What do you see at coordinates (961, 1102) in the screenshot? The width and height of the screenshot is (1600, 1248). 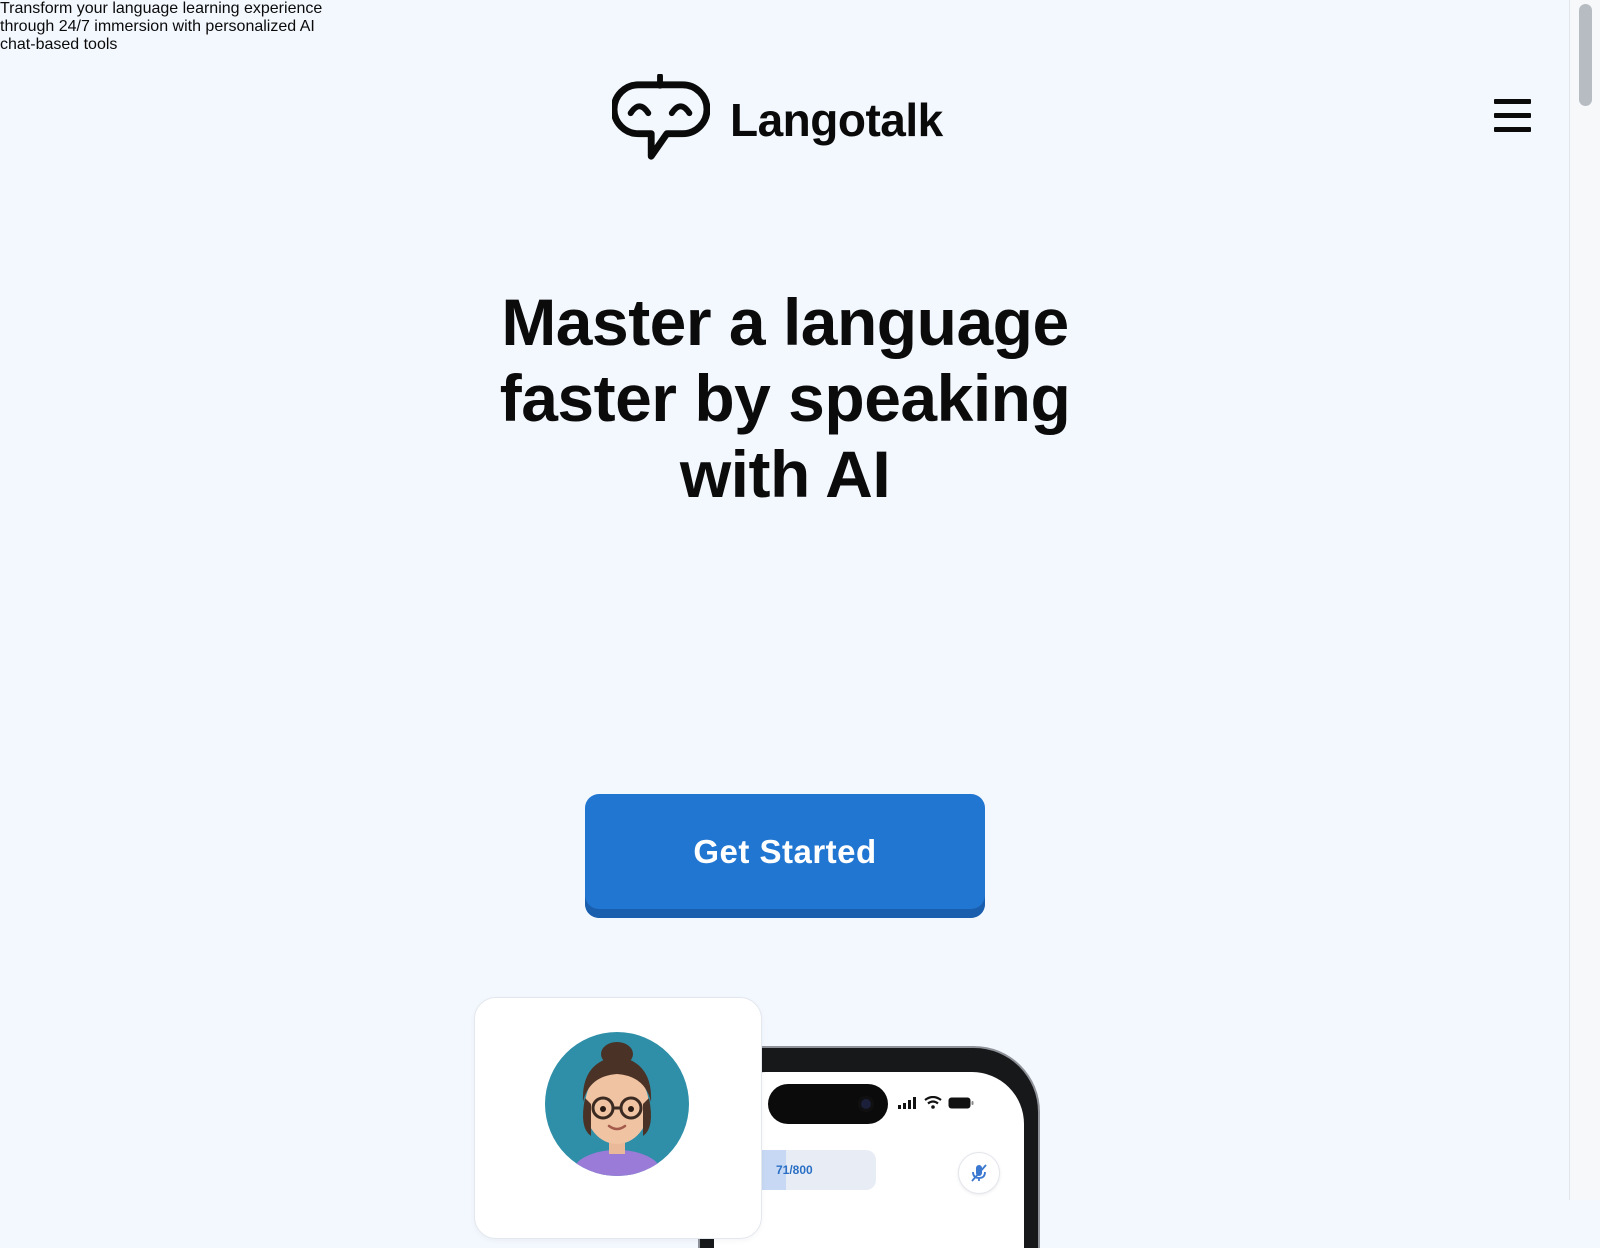 I see `battery-icon` at bounding box center [961, 1102].